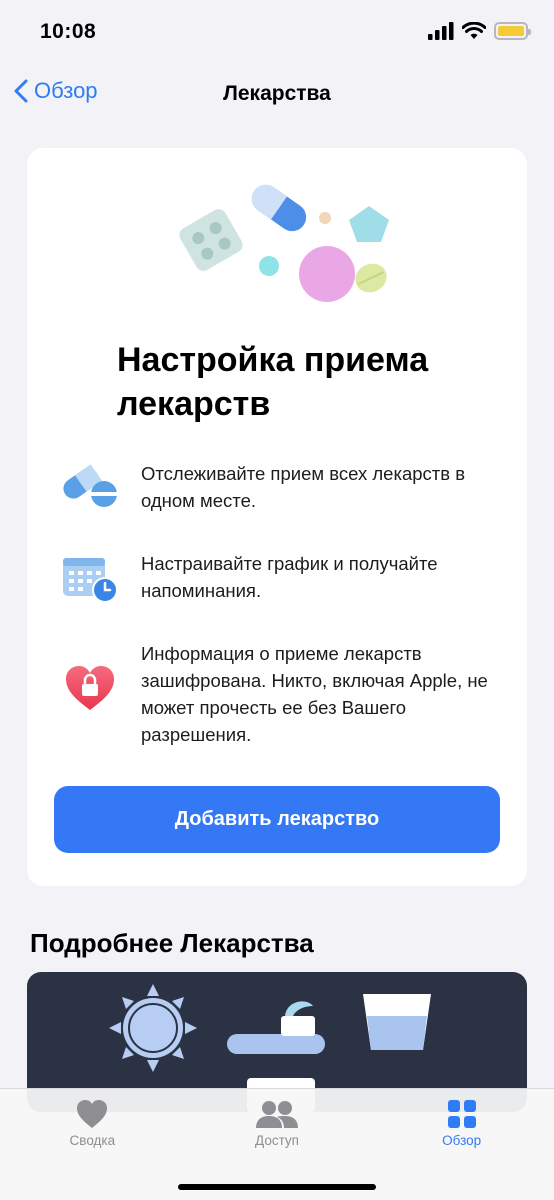 This screenshot has width=554, height=1200. Describe the element at coordinates (277, 33) in the screenshot. I see `status-bar: 10:08` at that location.